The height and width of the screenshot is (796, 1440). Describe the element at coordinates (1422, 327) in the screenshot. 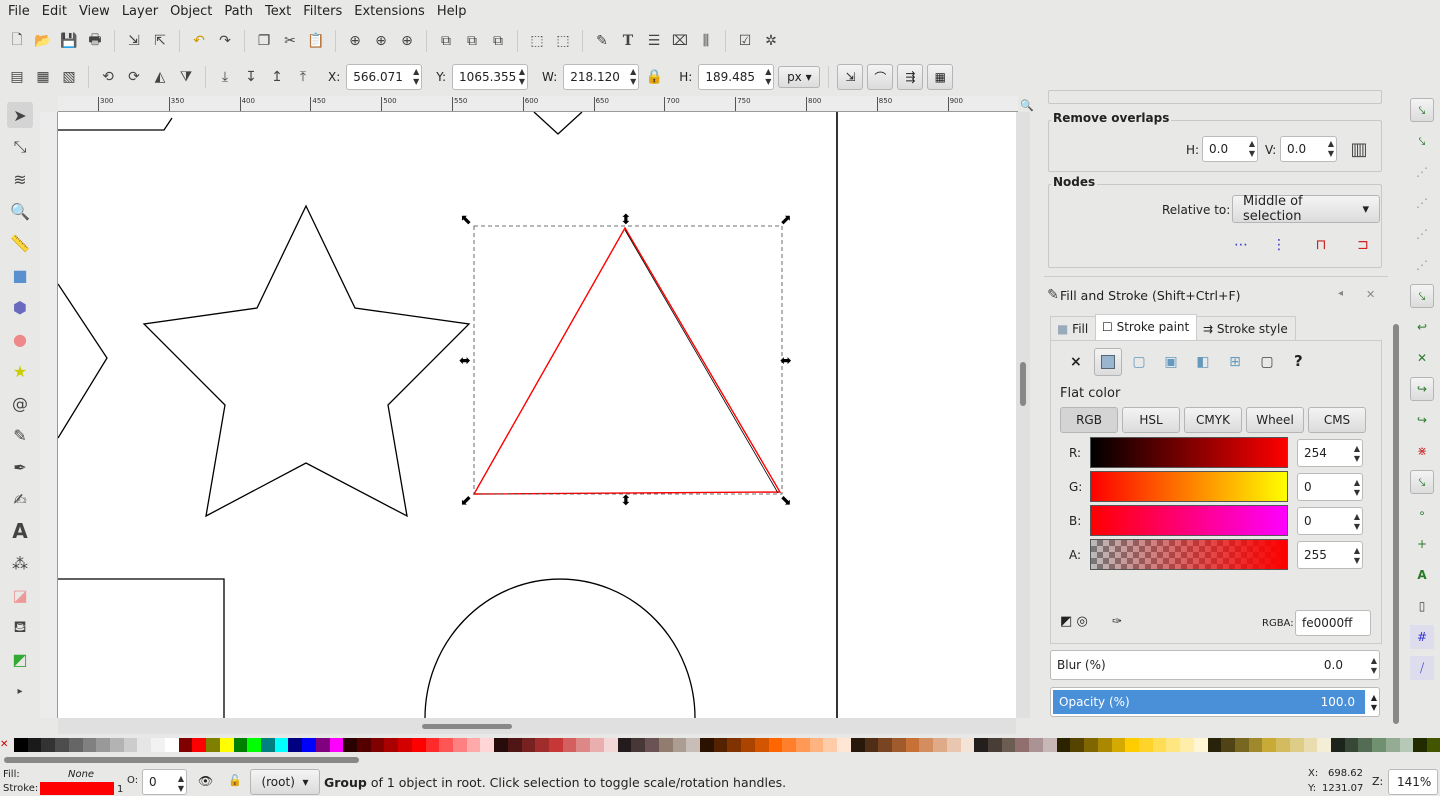

I see `snap-path-icon: ↩` at that location.